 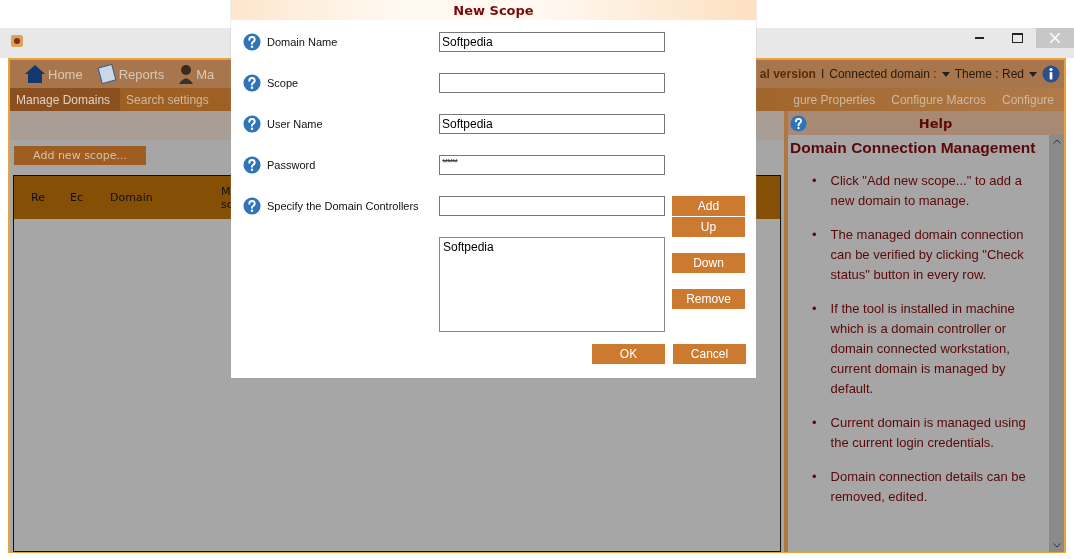 I want to click on dialog-button: Cancel, so click(x=709, y=354).